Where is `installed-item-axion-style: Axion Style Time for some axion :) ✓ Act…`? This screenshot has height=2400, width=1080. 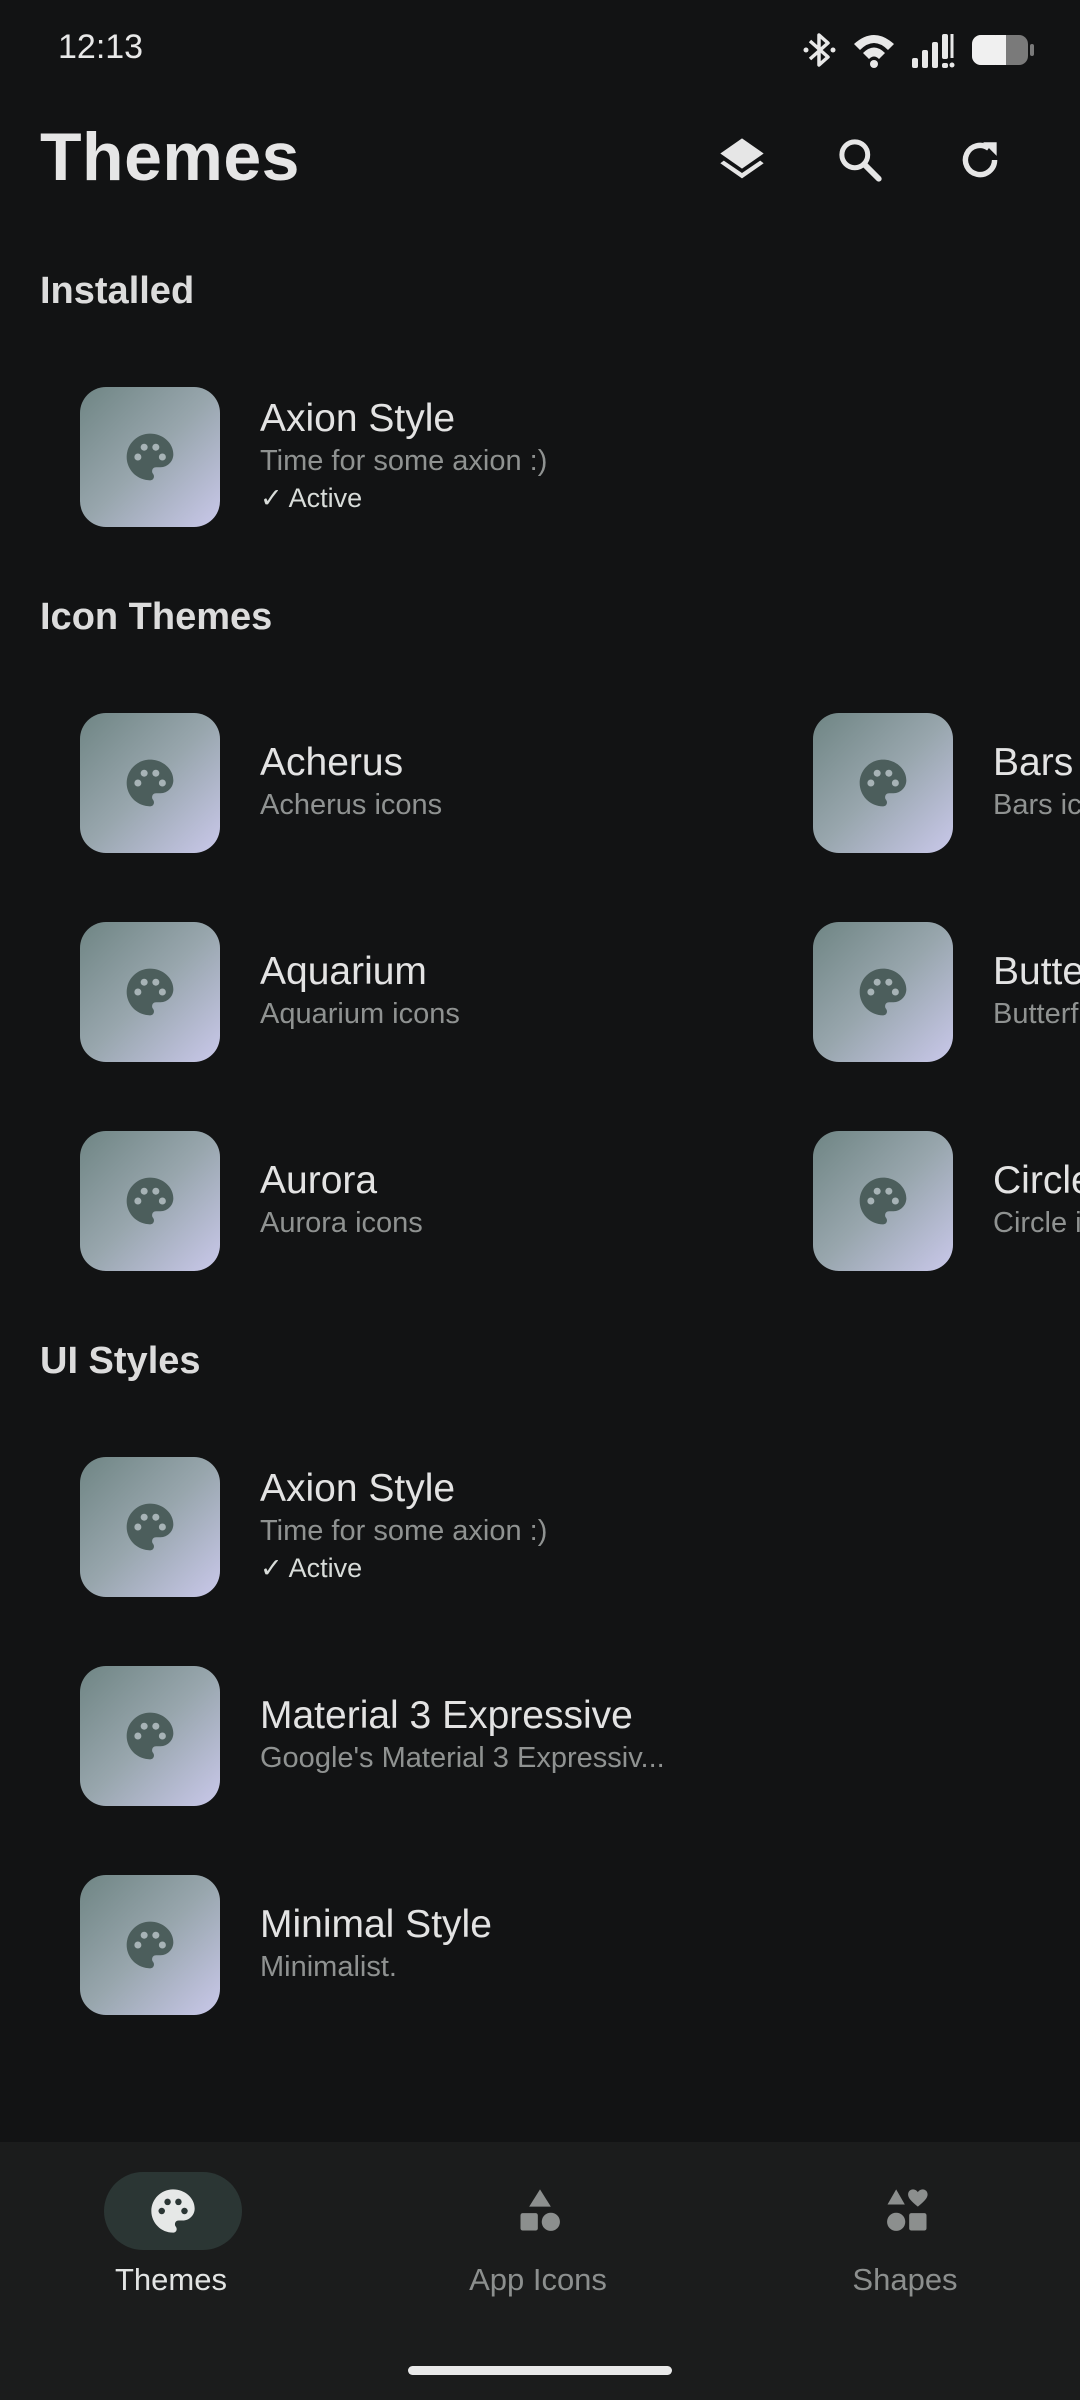
installed-item-axion-style: Axion Style Time for some axion :) ✓ Act… is located at coordinates (530, 457).